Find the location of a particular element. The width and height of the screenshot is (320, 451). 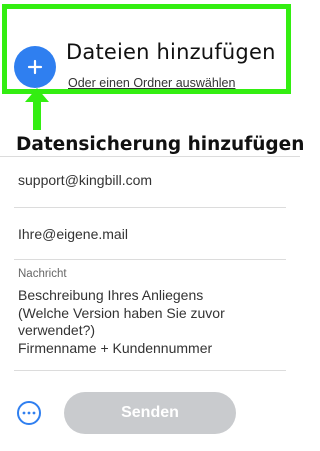

message-line: (Welche Version haben Sie zuvor is located at coordinates (121, 312).